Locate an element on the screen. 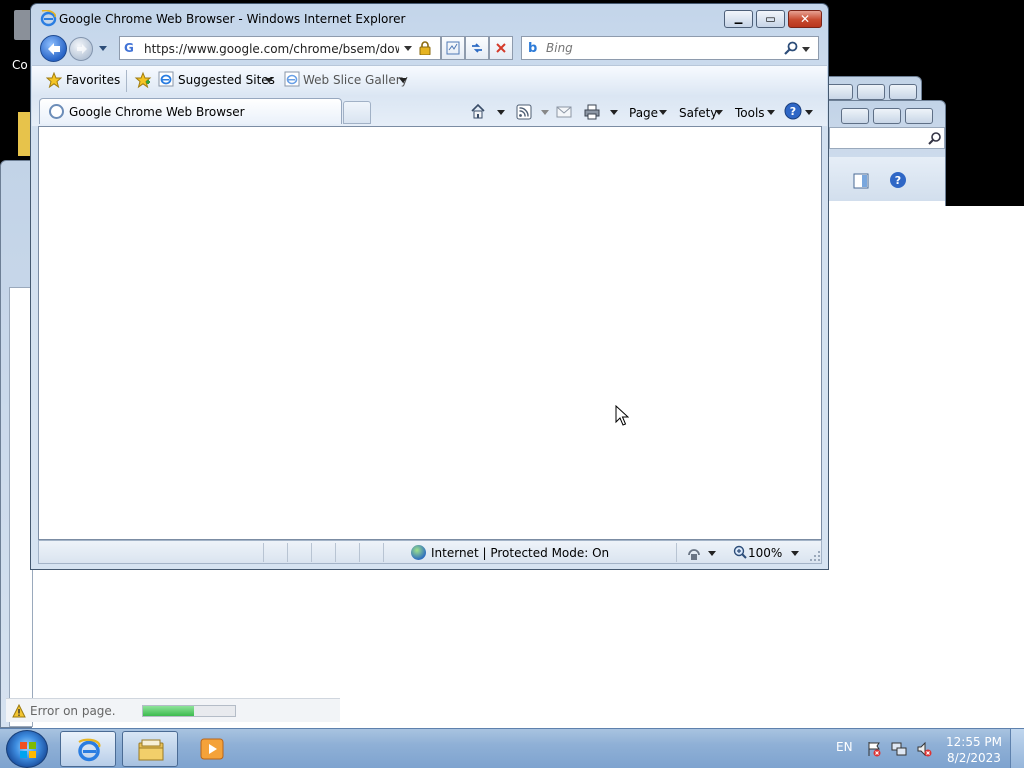 The width and height of the screenshot is (1024, 768). feeds-icon is located at coordinates (524, 112).